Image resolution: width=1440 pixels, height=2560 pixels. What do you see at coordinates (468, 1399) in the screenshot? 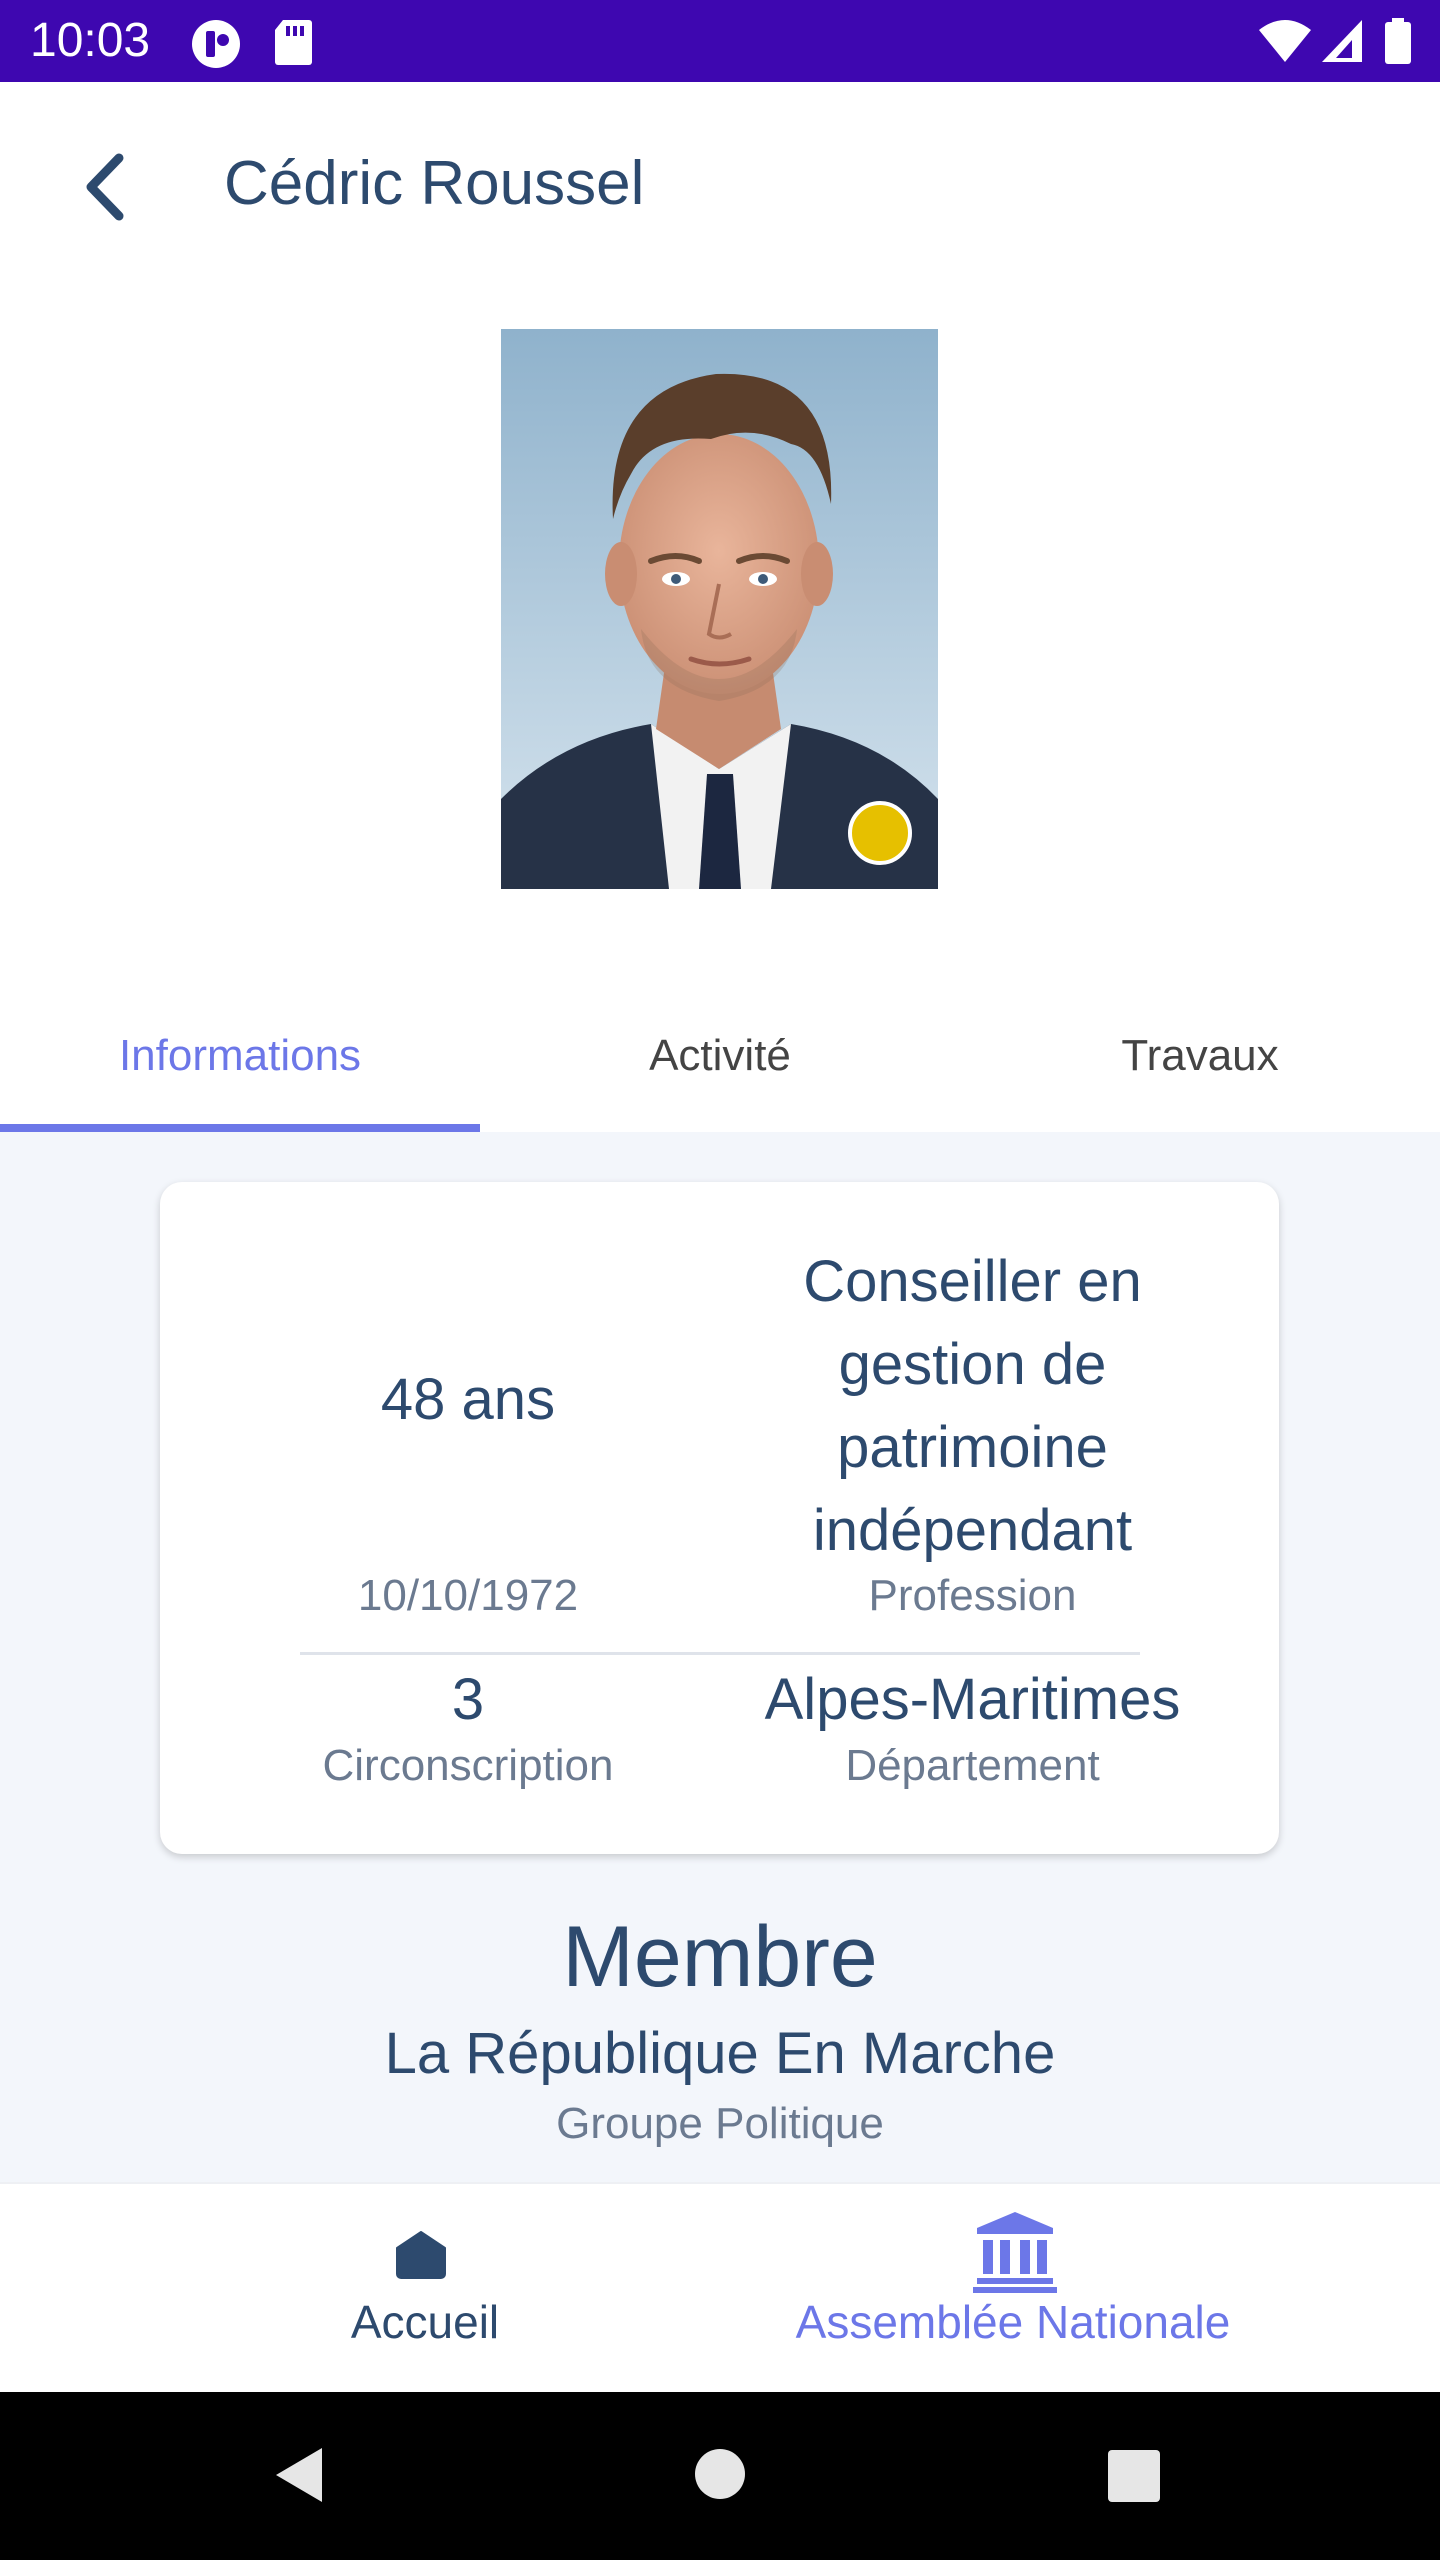
I see `age-value: 48 ans` at bounding box center [468, 1399].